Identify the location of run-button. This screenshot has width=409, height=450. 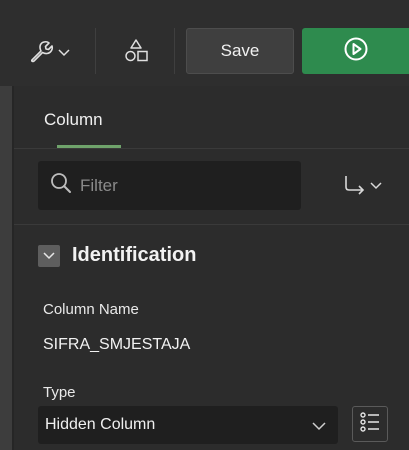
(355, 51).